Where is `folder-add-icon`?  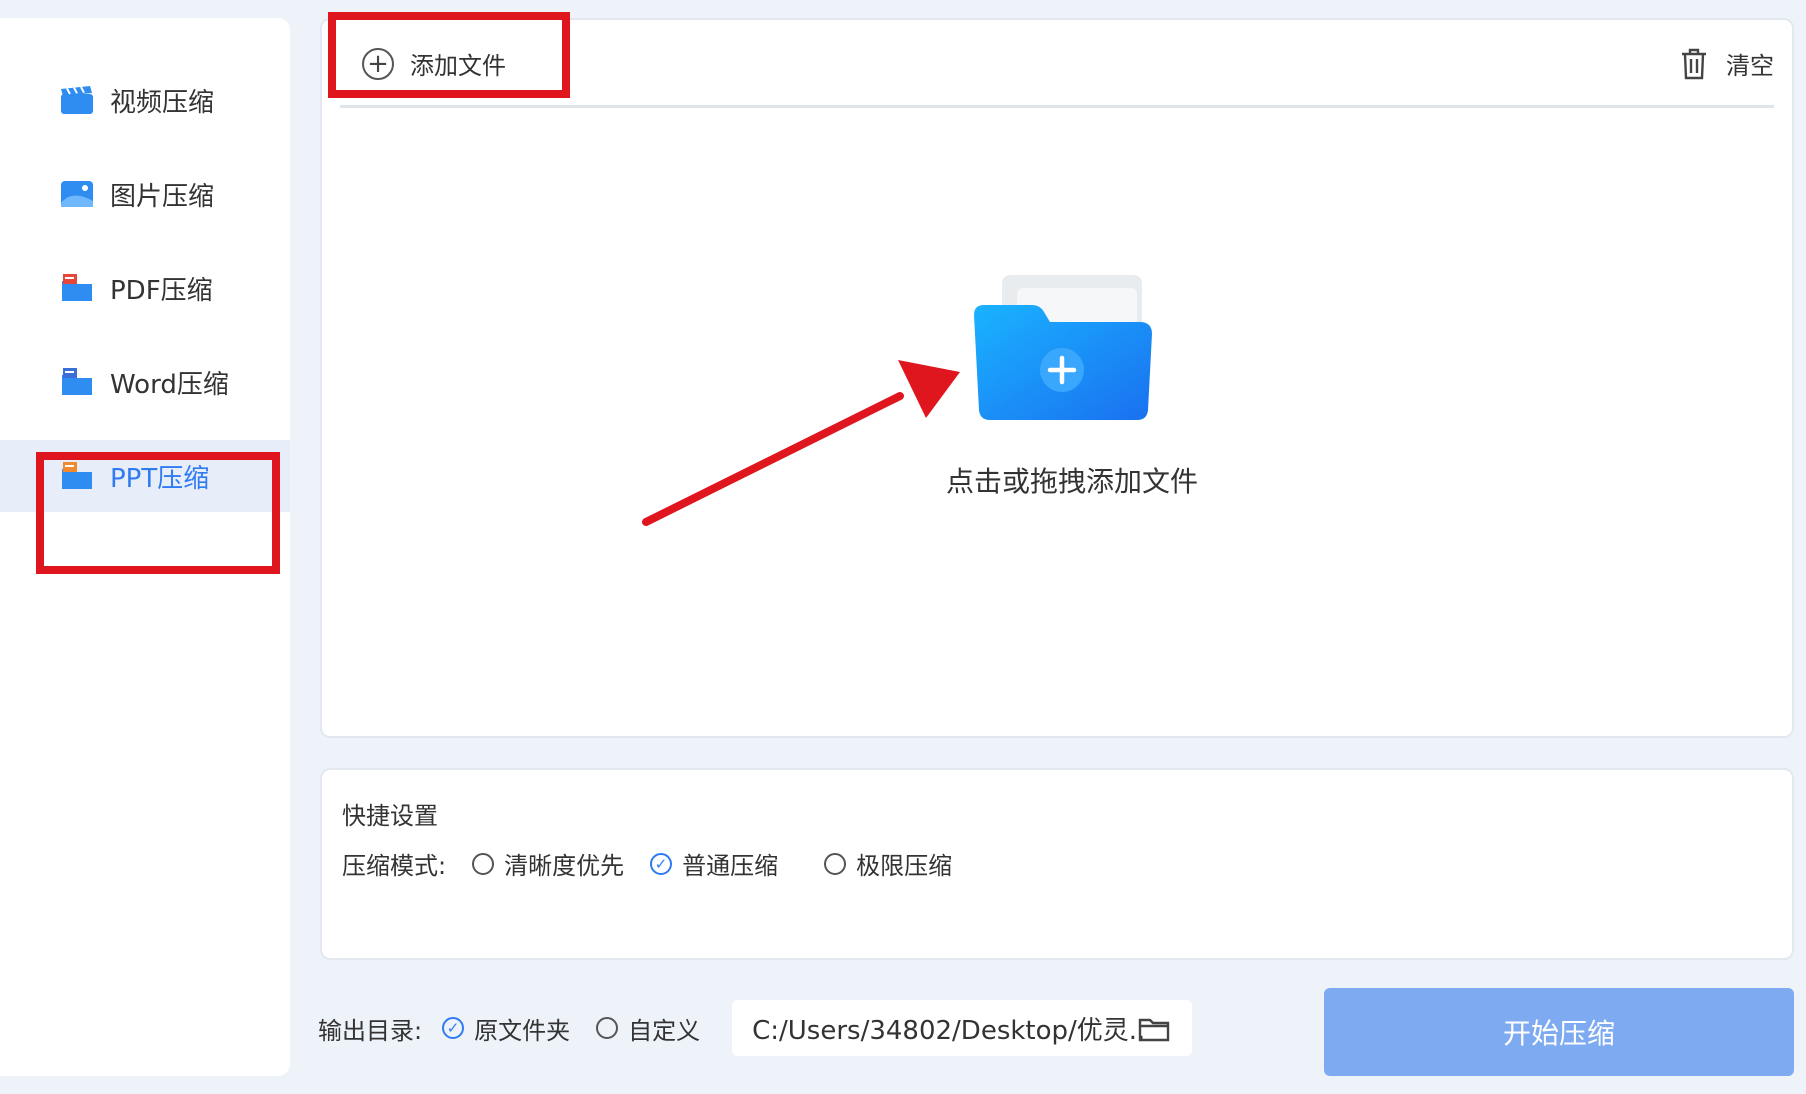 folder-add-icon is located at coordinates (1063, 347).